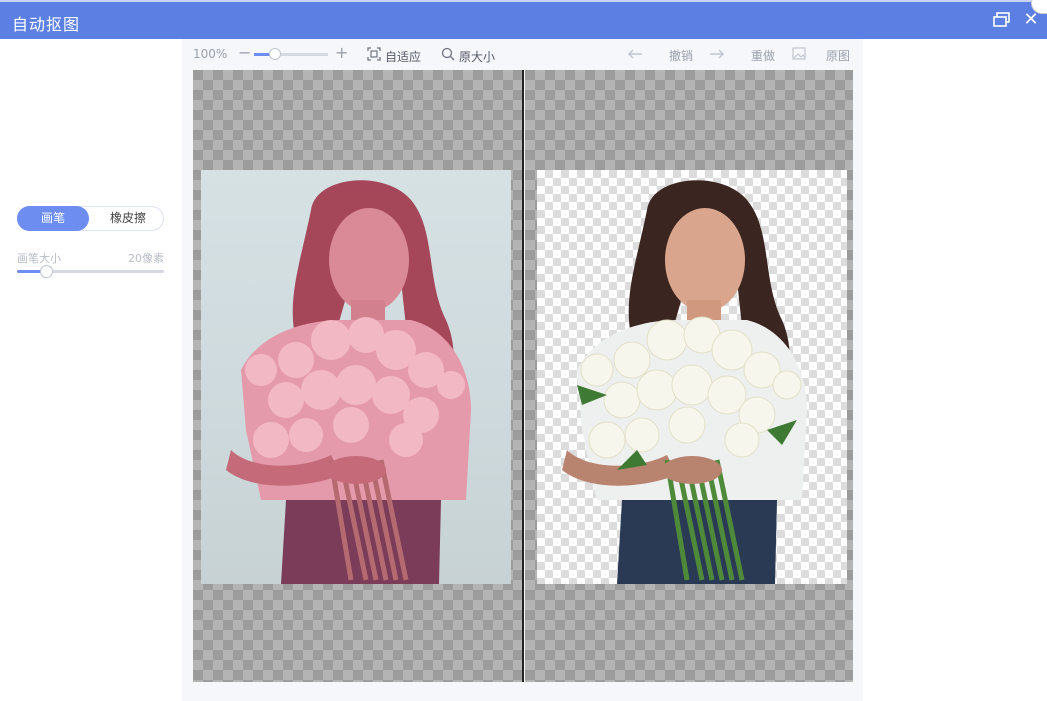 The image size is (1047, 701). What do you see at coordinates (522, 54) in the screenshot?
I see `editor-toolbar: 100% − + 自适应 原大小 撤销 重做 原图` at bounding box center [522, 54].